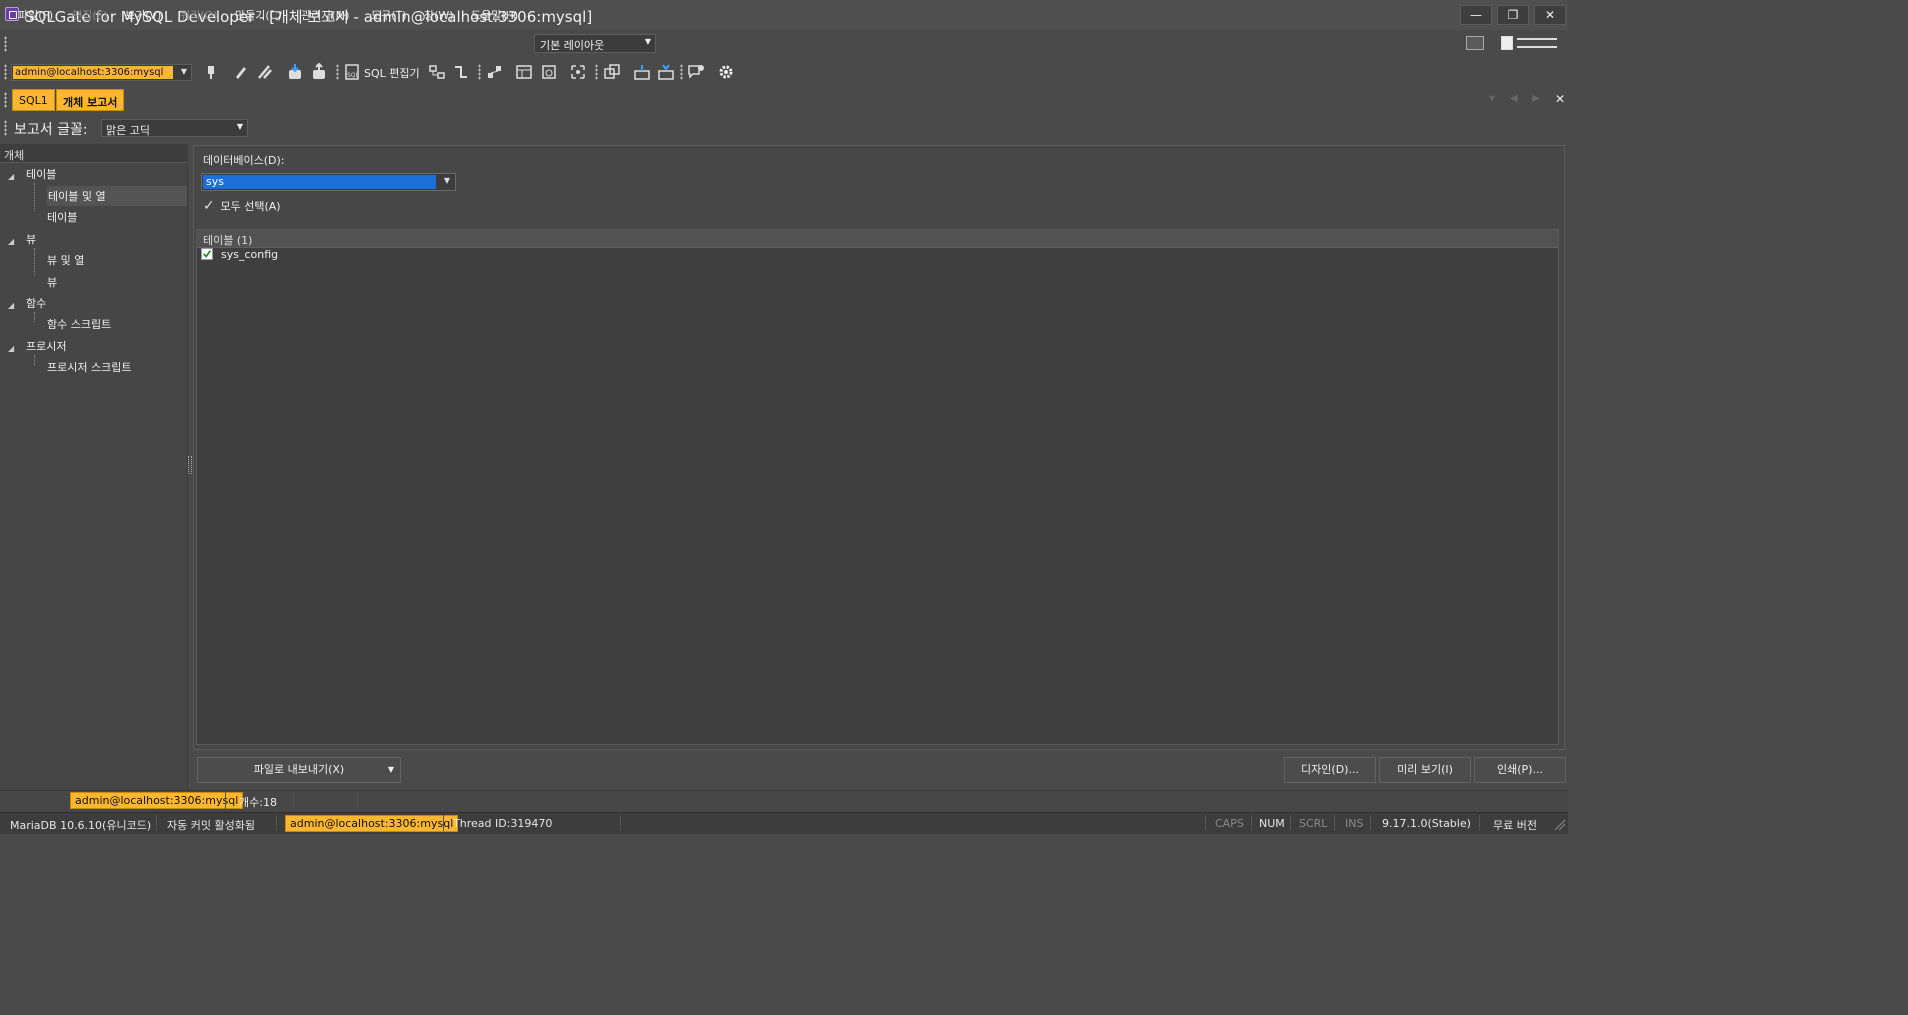  What do you see at coordinates (1492, 98) in the screenshot?
I see `tab-list-dropdown-icon: ▼` at bounding box center [1492, 98].